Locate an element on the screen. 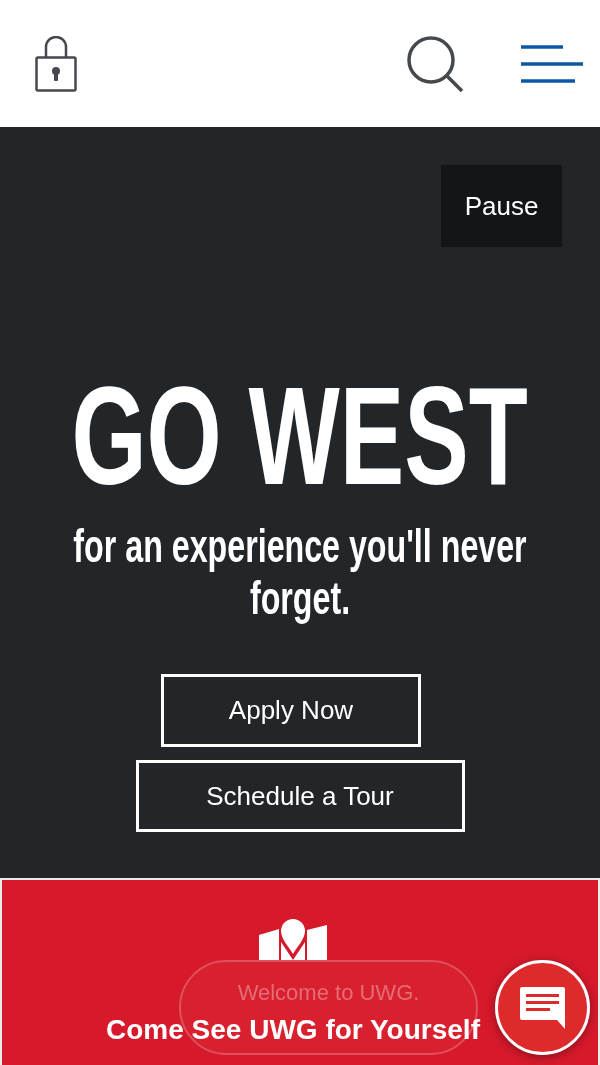 Image resolution: width=600 pixels, height=1065 pixels. lock-icon is located at coordinates (56, 63).